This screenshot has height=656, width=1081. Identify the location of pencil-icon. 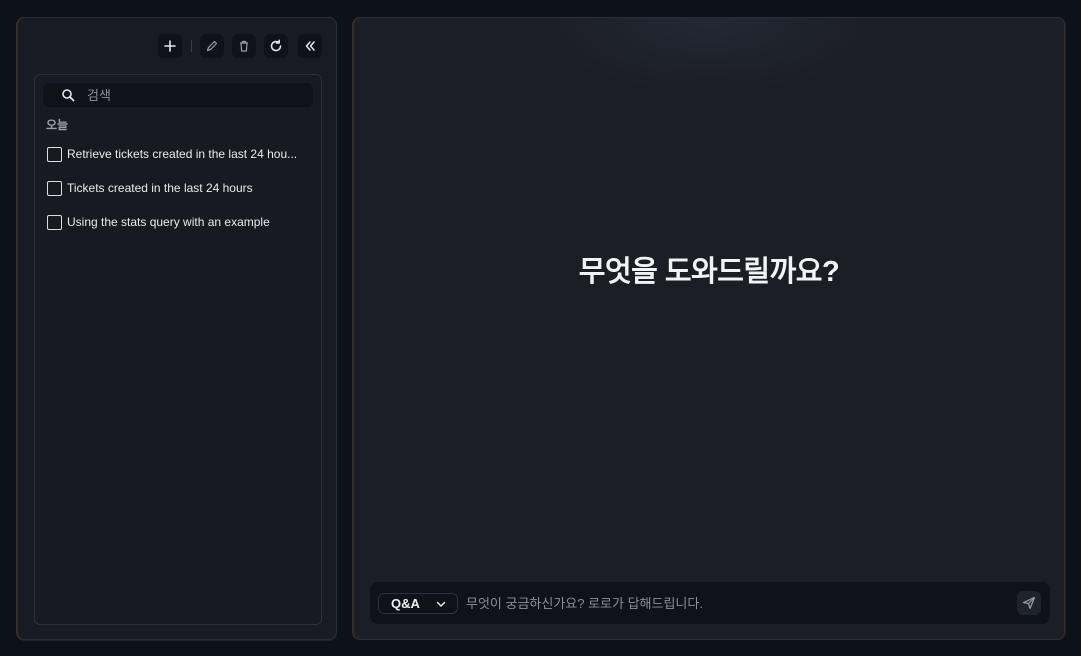
(212, 46).